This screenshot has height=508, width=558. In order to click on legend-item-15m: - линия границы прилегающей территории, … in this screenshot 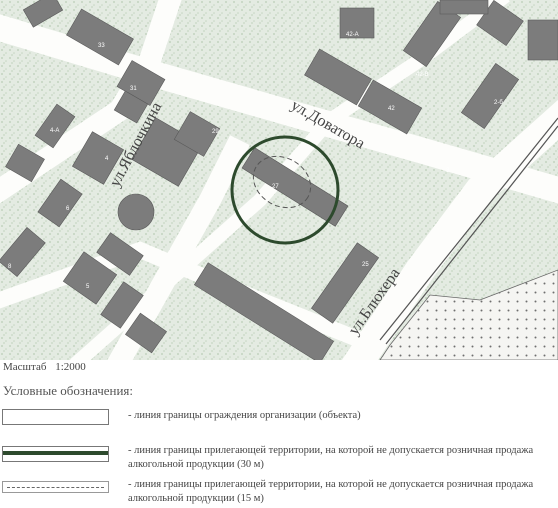, I will do `click(279, 493)`.